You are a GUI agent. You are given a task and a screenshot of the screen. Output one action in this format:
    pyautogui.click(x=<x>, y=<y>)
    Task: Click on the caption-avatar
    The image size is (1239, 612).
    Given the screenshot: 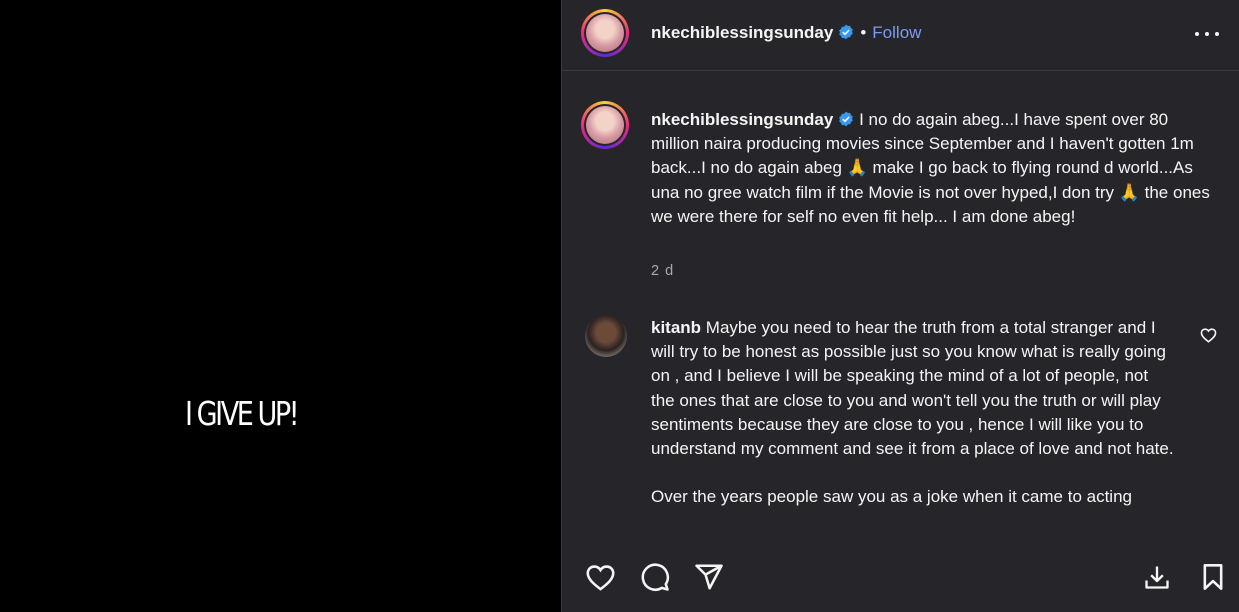 What is the action you would take?
    pyautogui.click(x=605, y=125)
    